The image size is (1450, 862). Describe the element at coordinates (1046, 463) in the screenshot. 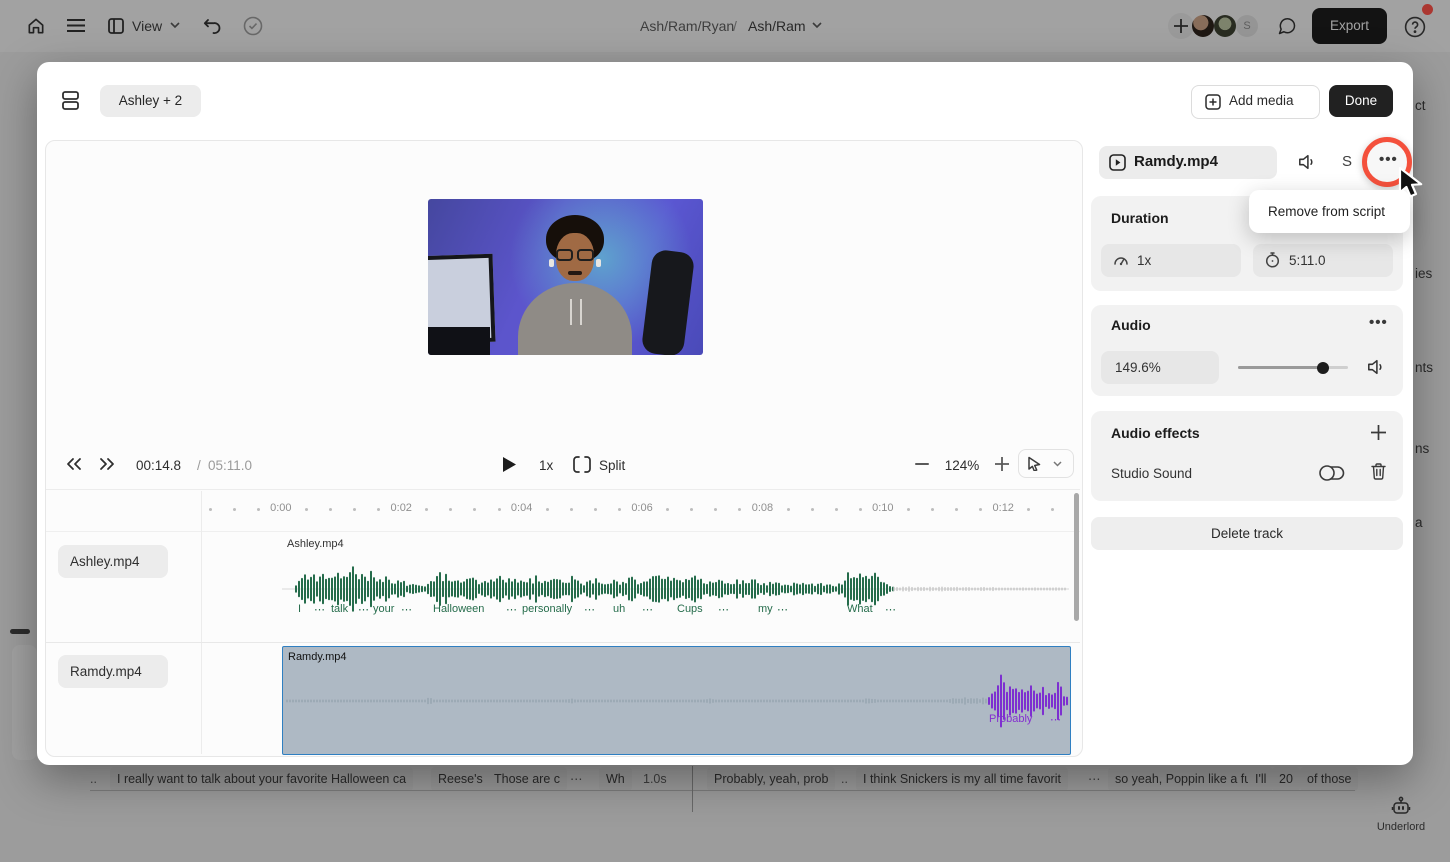

I see `pointer-tool-button` at that location.